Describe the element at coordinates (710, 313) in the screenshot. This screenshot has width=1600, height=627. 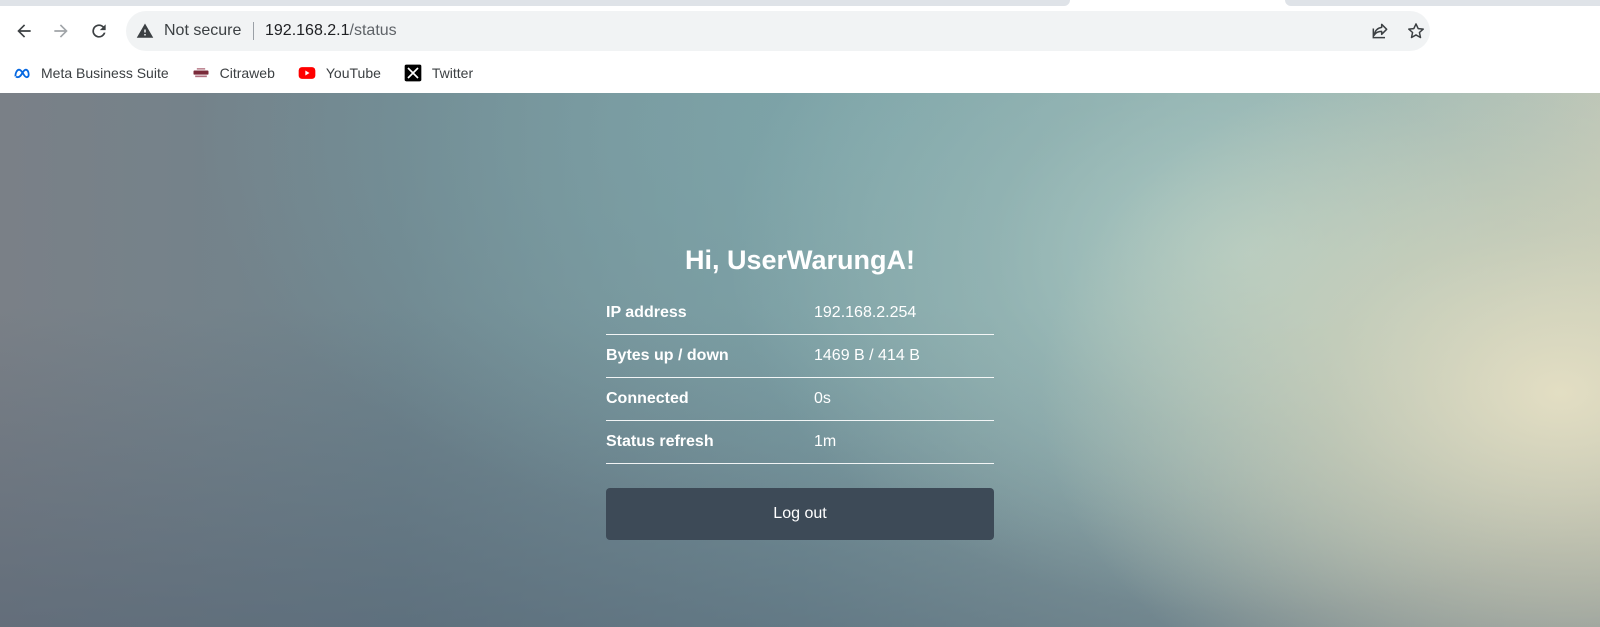
I see `row-label: IP address` at that location.